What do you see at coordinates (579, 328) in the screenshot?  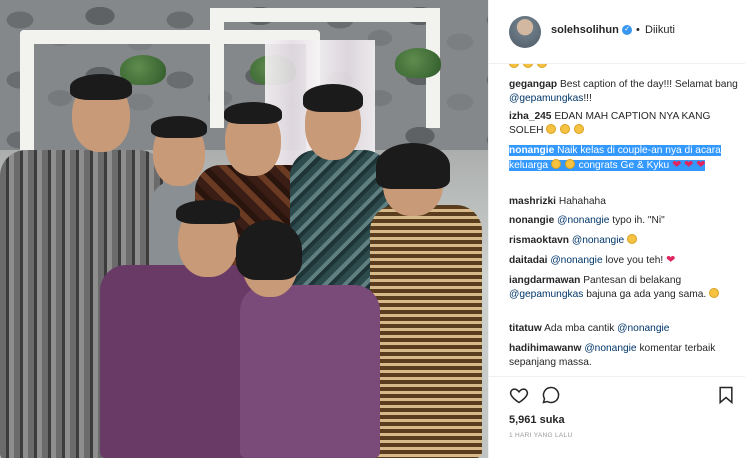 I see `comment-text: Ada mba cantik` at bounding box center [579, 328].